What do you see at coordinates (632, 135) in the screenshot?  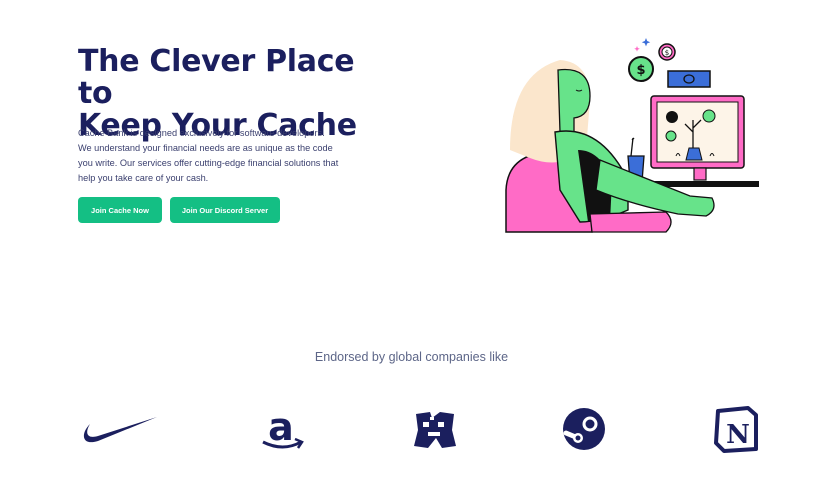 I see `hero-illustration: $ $` at bounding box center [632, 135].